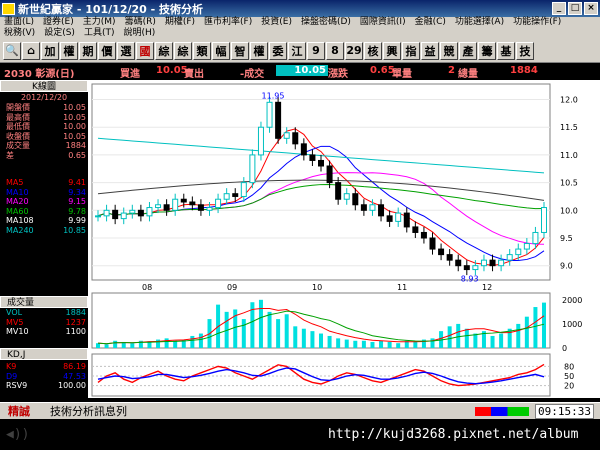 This screenshot has width=600, height=450. What do you see at coordinates (221, 50) in the screenshot?
I see `toolbar-button-9: 幅` at bounding box center [221, 50].